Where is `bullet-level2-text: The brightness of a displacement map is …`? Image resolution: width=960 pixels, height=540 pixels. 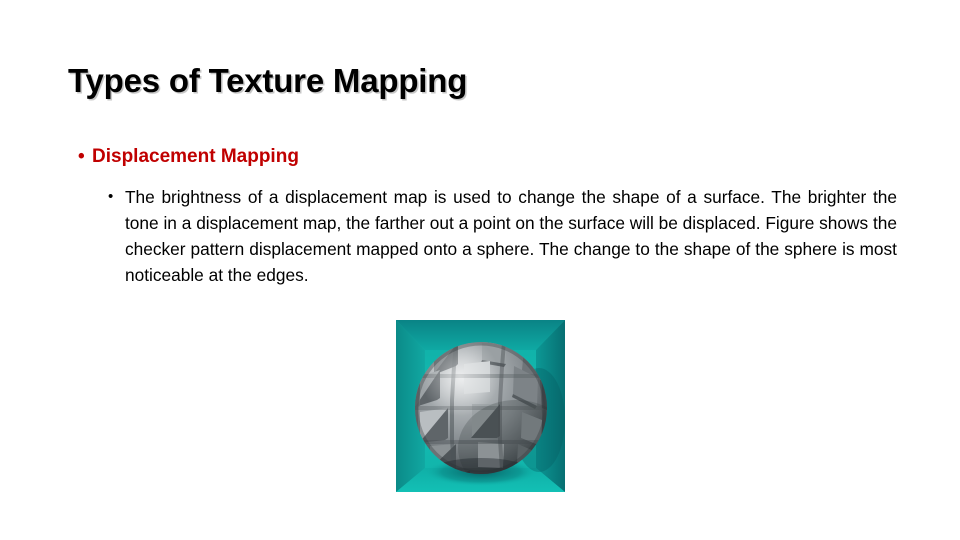 bullet-level2-text: The brightness of a displacement map is … is located at coordinates (511, 235).